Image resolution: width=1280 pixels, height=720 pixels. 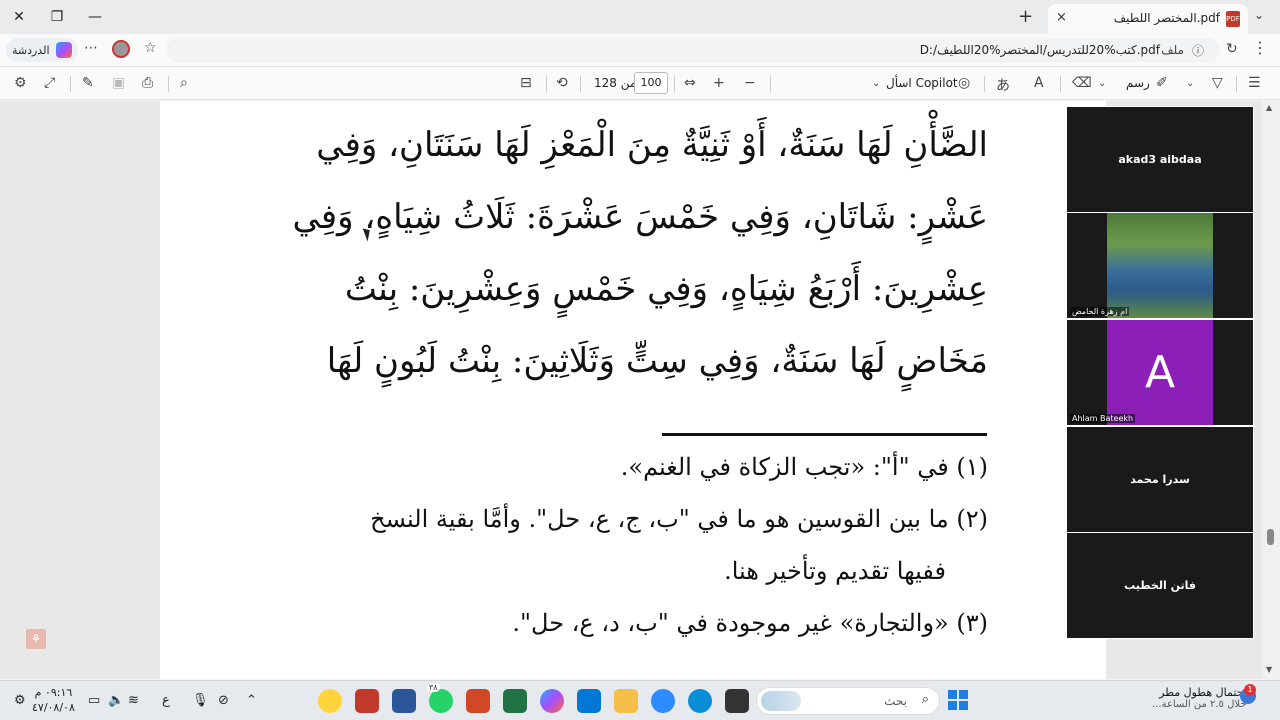 I want to click on show-hidden-icons: ⌃, so click(x=251, y=700).